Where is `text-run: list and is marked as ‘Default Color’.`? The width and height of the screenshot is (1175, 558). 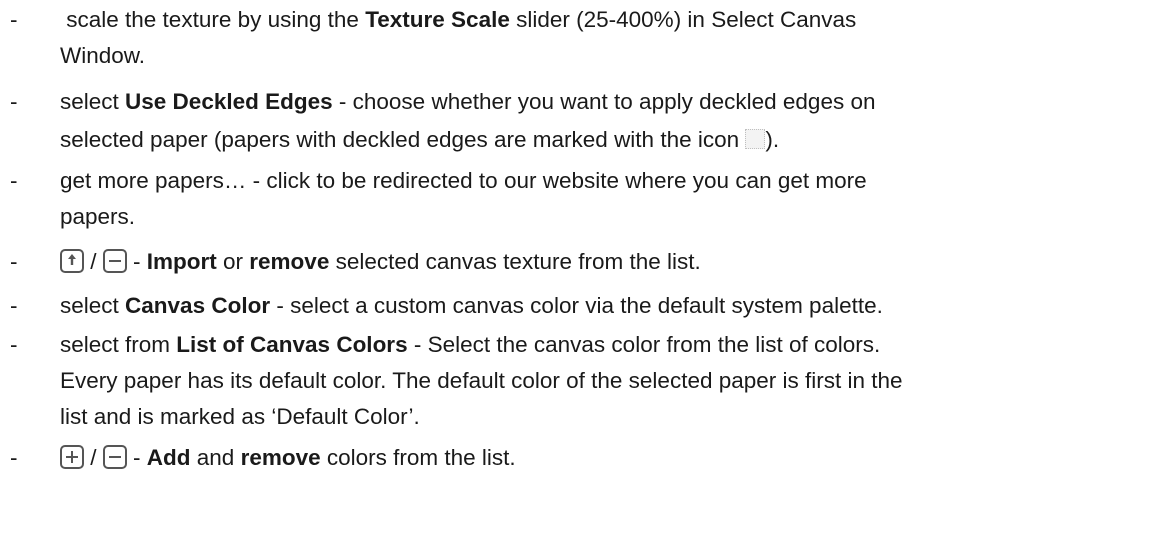 text-run: list and is marked as ‘Default Color’. is located at coordinates (240, 416).